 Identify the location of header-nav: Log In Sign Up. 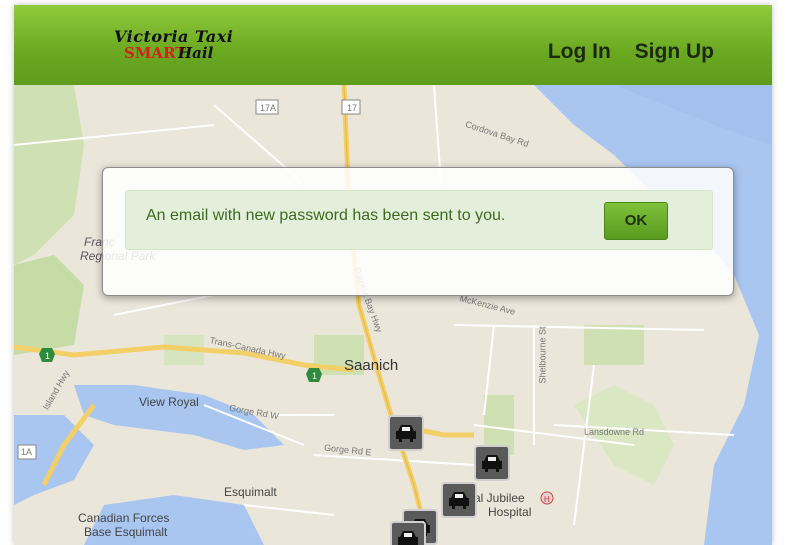
(622, 52).